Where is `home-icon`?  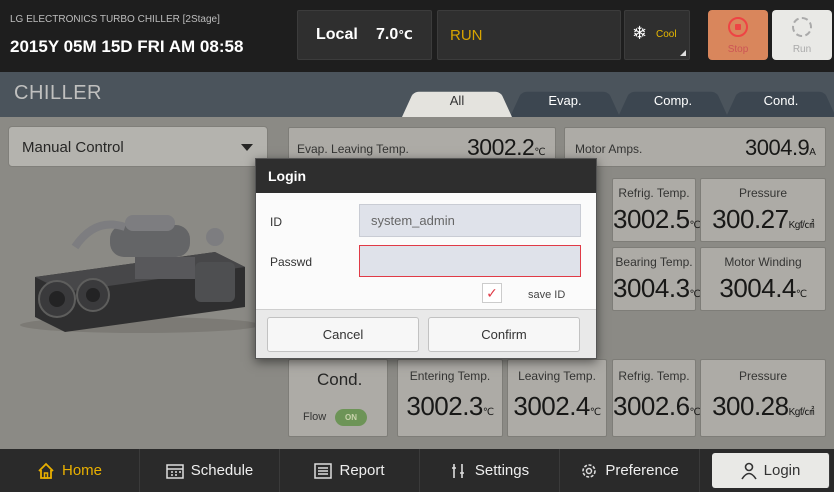
home-icon is located at coordinates (46, 470).